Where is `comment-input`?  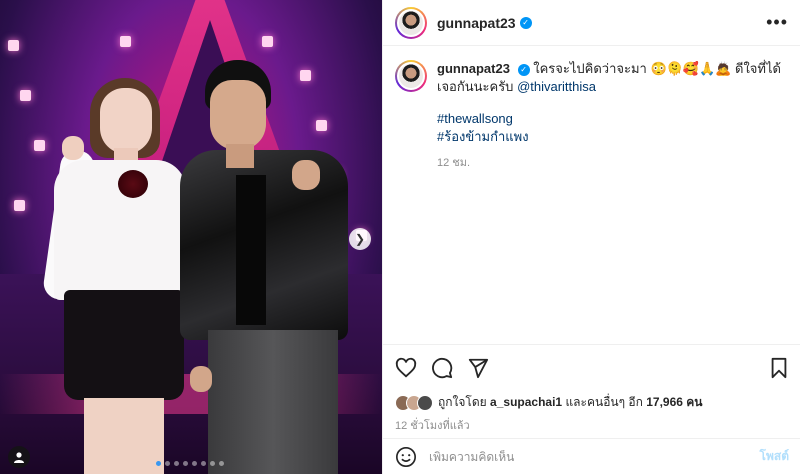
comment-input is located at coordinates (579, 456).